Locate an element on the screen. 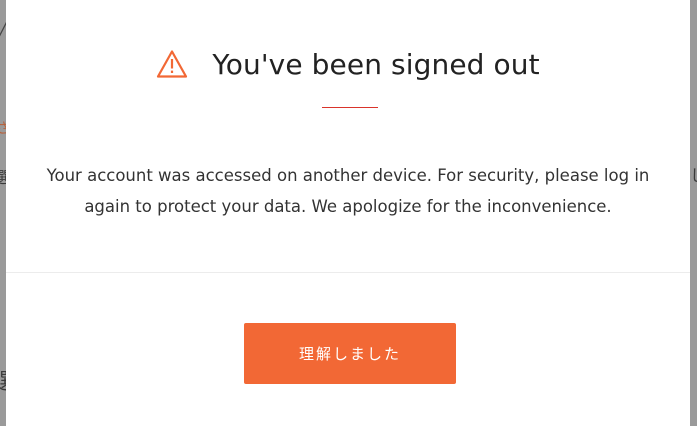  warning-triangle-icon is located at coordinates (172, 64).